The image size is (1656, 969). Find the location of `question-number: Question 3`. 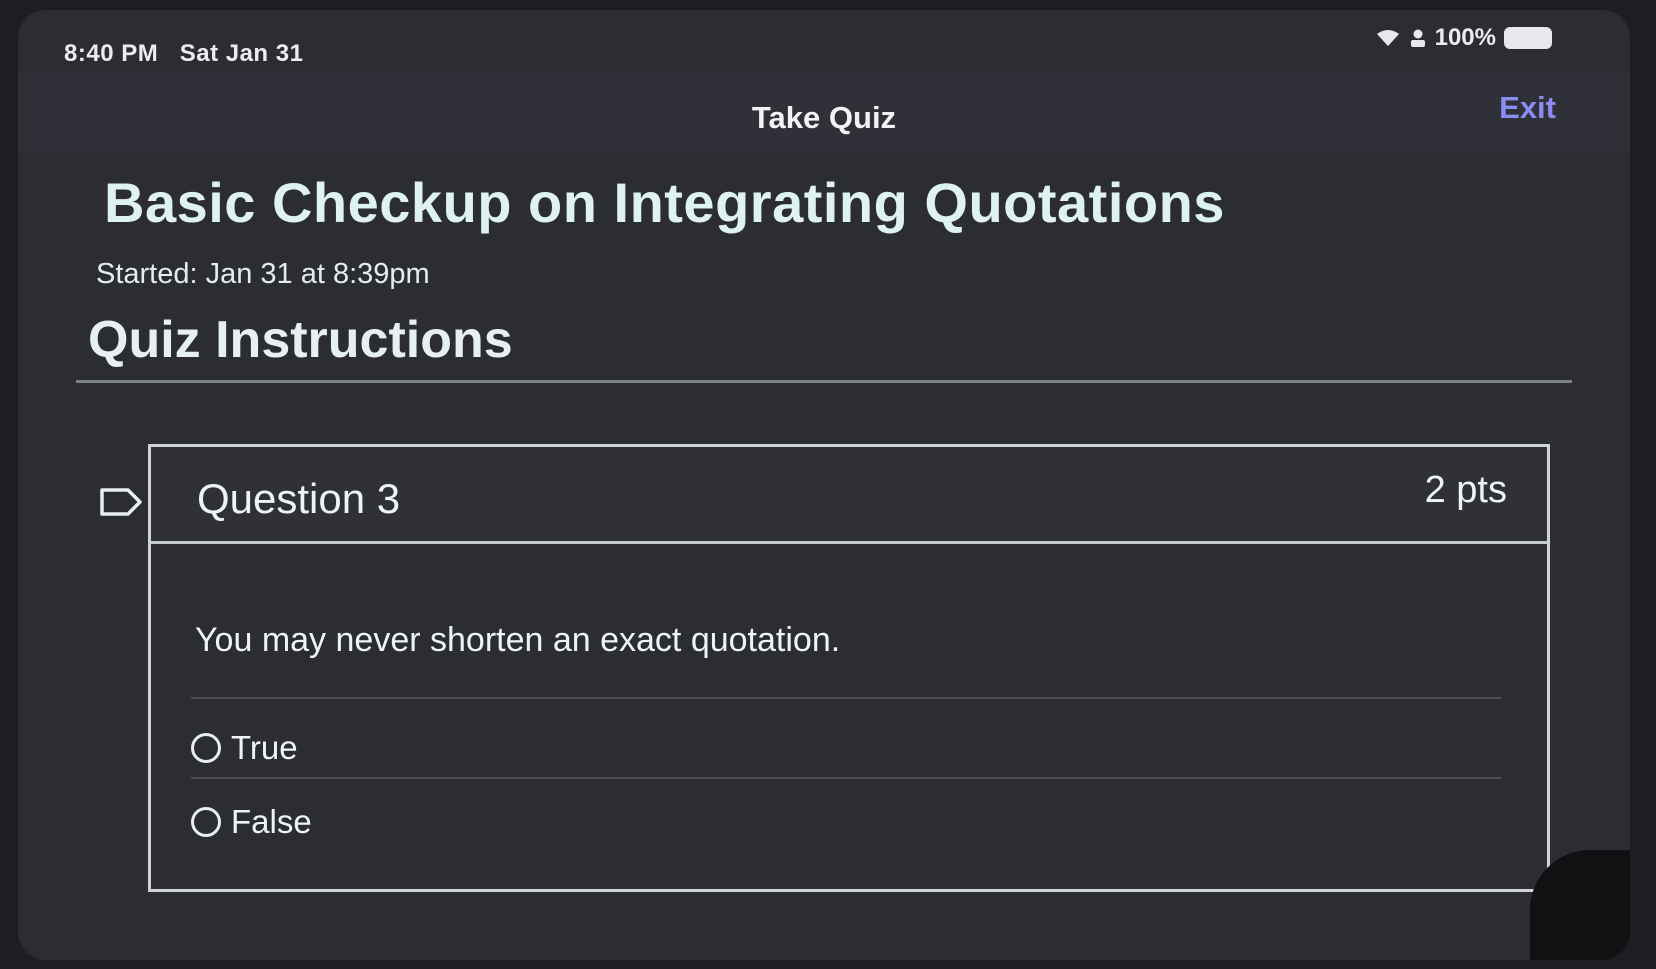

question-number: Question 3 is located at coordinates (299, 498).